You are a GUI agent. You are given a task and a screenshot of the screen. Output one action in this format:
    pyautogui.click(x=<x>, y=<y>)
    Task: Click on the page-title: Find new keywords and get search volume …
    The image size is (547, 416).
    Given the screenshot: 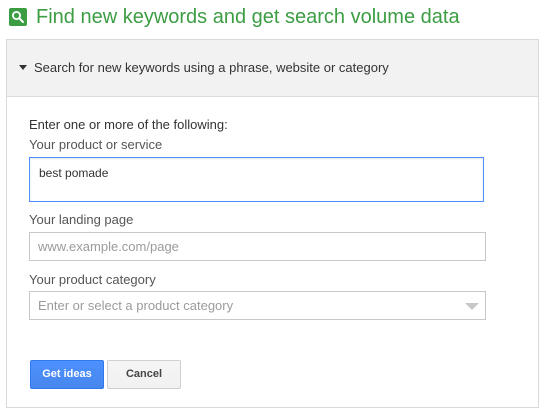 What is the action you would take?
    pyautogui.click(x=248, y=17)
    